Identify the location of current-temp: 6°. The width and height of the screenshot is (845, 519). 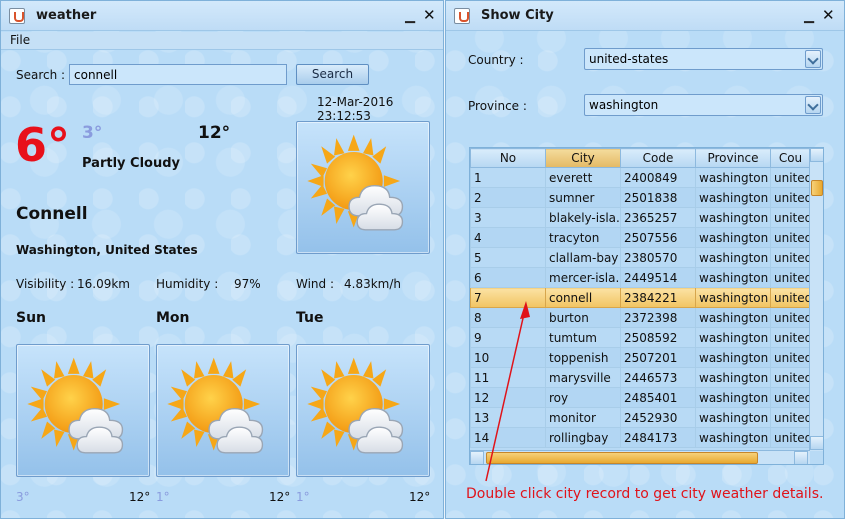
(43, 145).